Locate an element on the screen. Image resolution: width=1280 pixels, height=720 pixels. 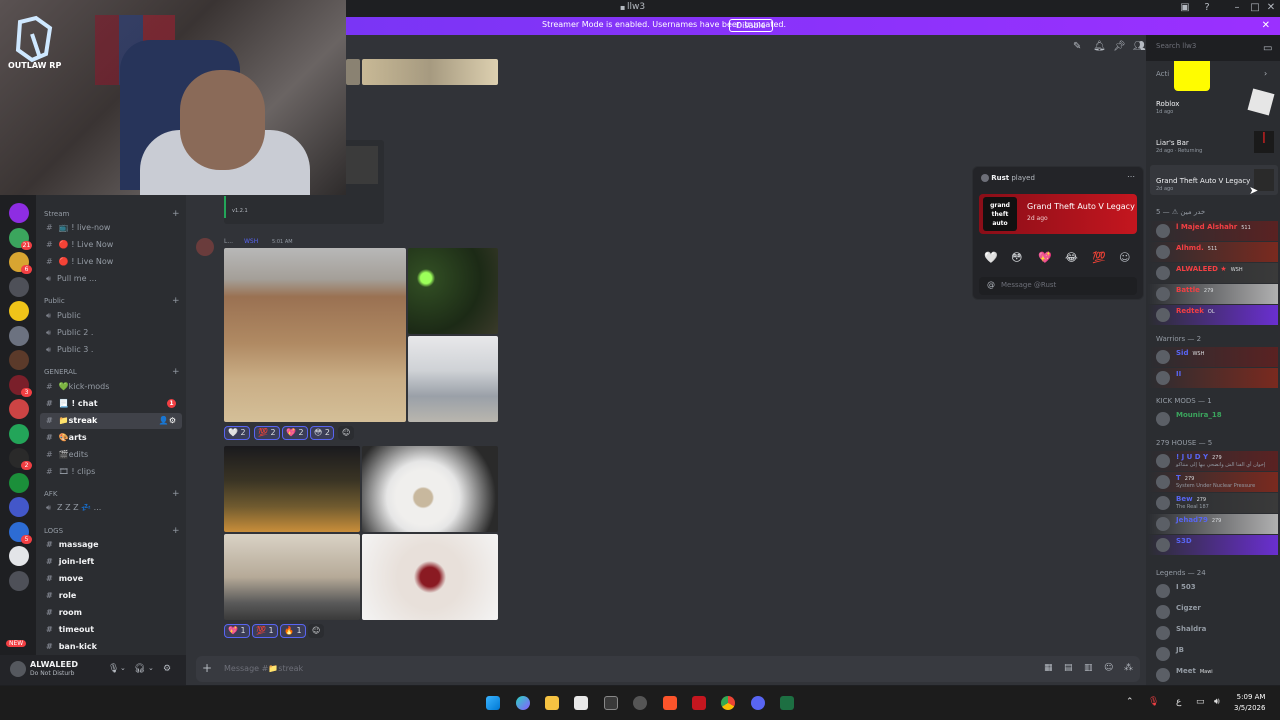
excel-icon is located at coordinates (787, 703).